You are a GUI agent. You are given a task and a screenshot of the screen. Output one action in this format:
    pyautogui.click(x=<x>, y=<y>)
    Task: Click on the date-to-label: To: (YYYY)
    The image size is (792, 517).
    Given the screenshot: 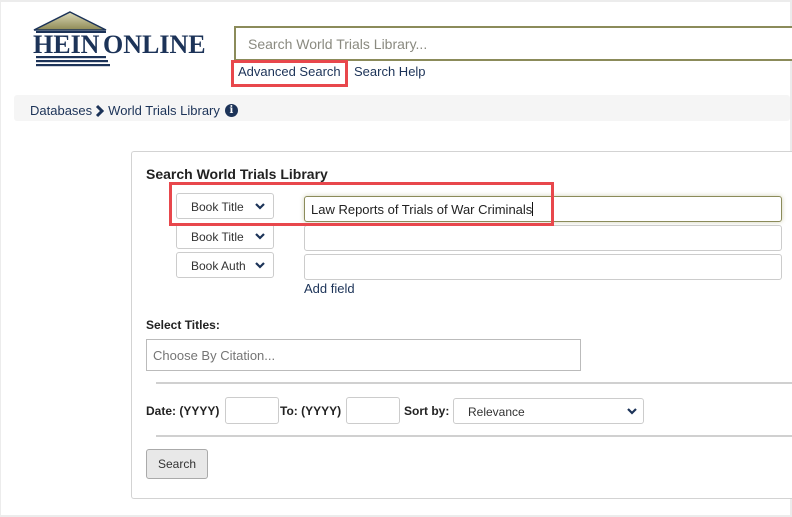 What is the action you would take?
    pyautogui.click(x=311, y=411)
    